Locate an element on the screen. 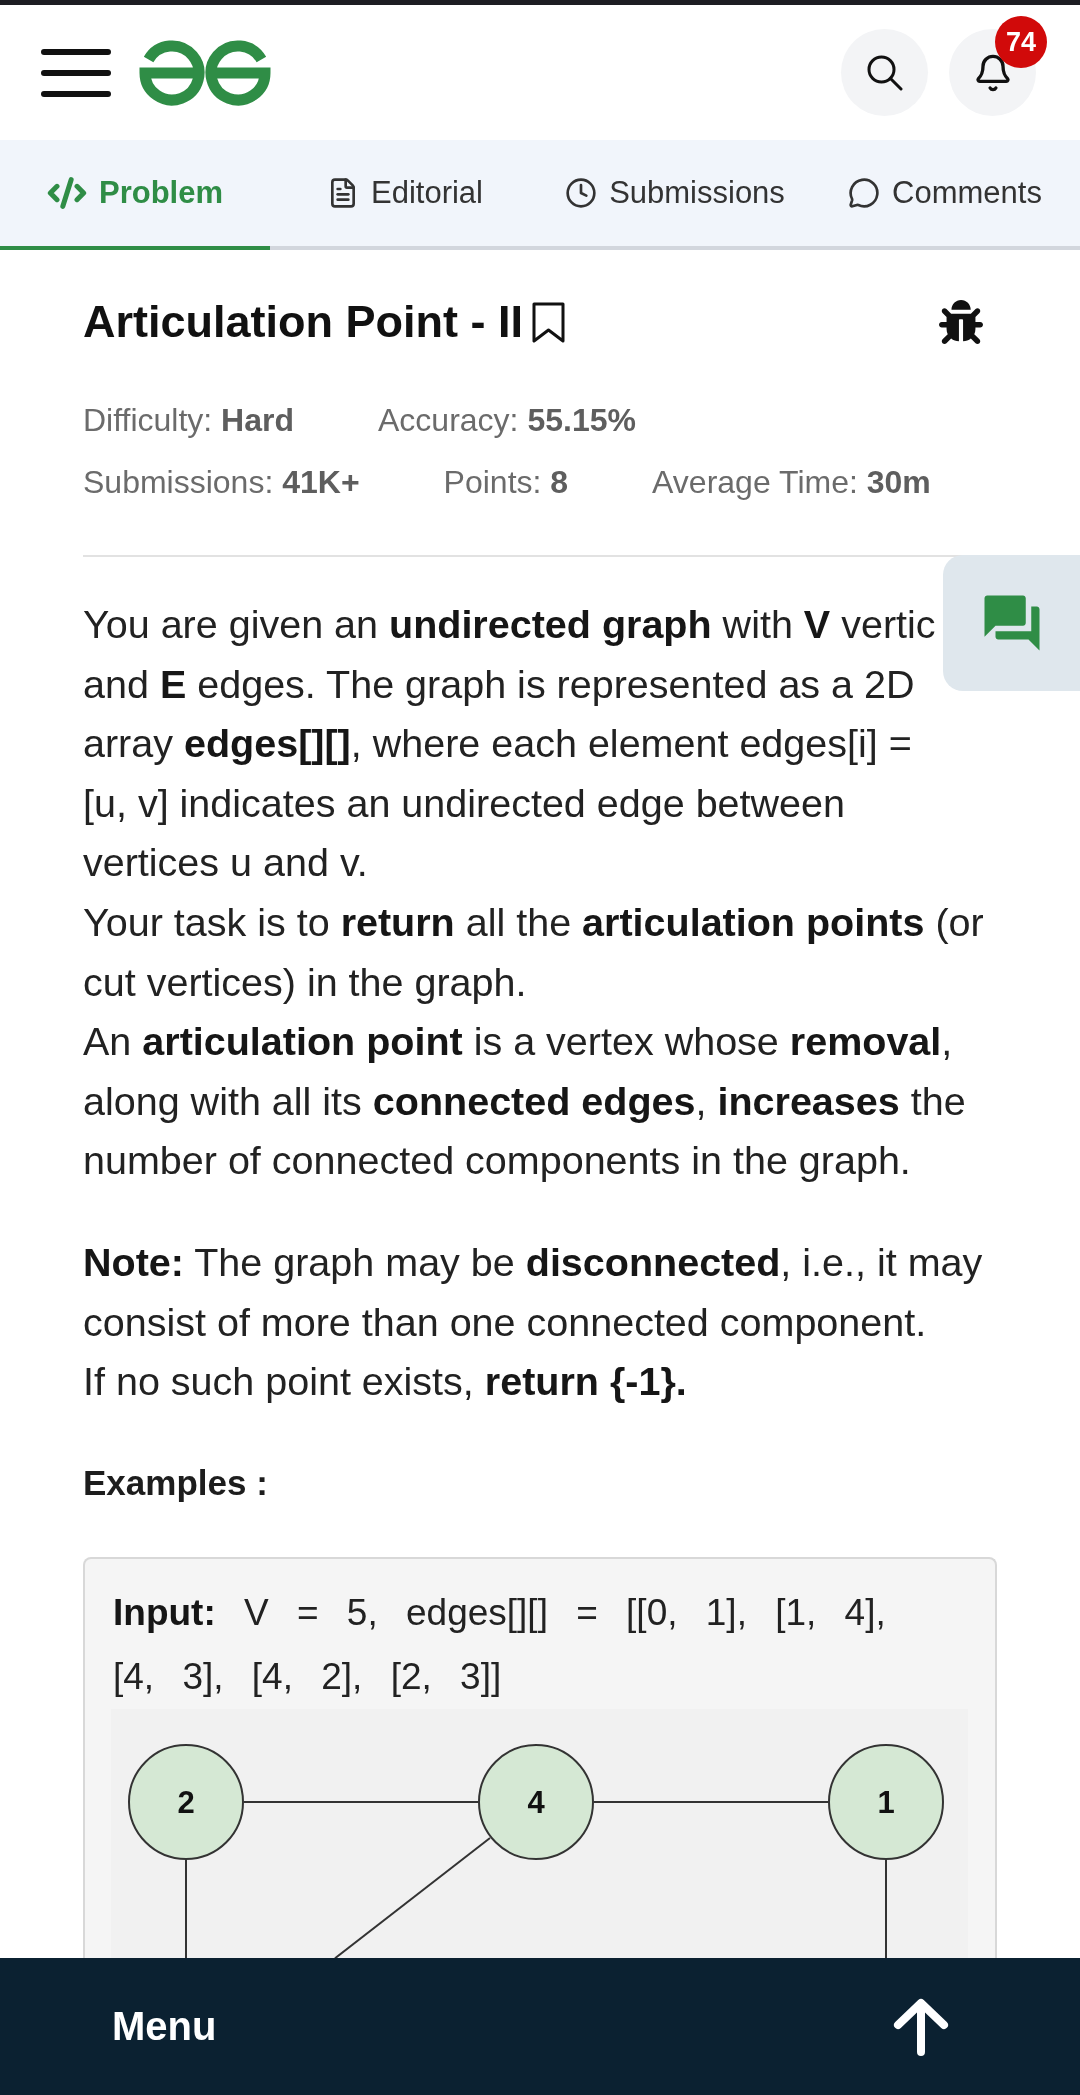  bug-icon is located at coordinates (961, 322).